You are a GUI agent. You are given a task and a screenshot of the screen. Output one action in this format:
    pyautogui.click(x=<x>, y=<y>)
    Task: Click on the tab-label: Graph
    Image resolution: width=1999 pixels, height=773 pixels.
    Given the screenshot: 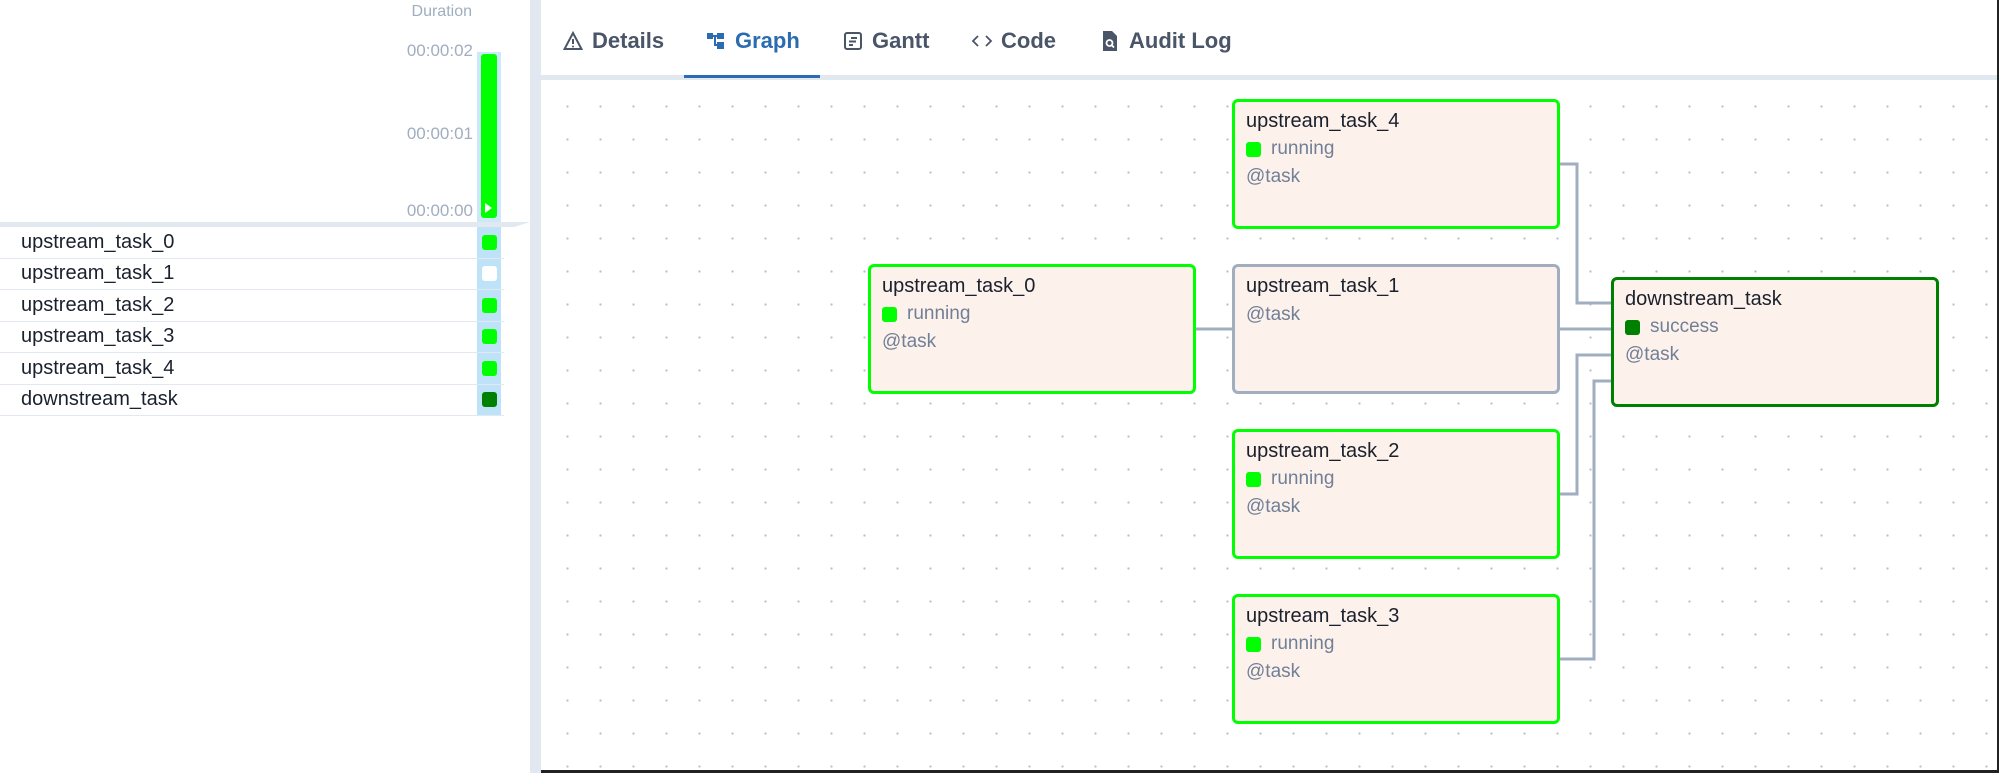 What is the action you would take?
    pyautogui.click(x=767, y=40)
    